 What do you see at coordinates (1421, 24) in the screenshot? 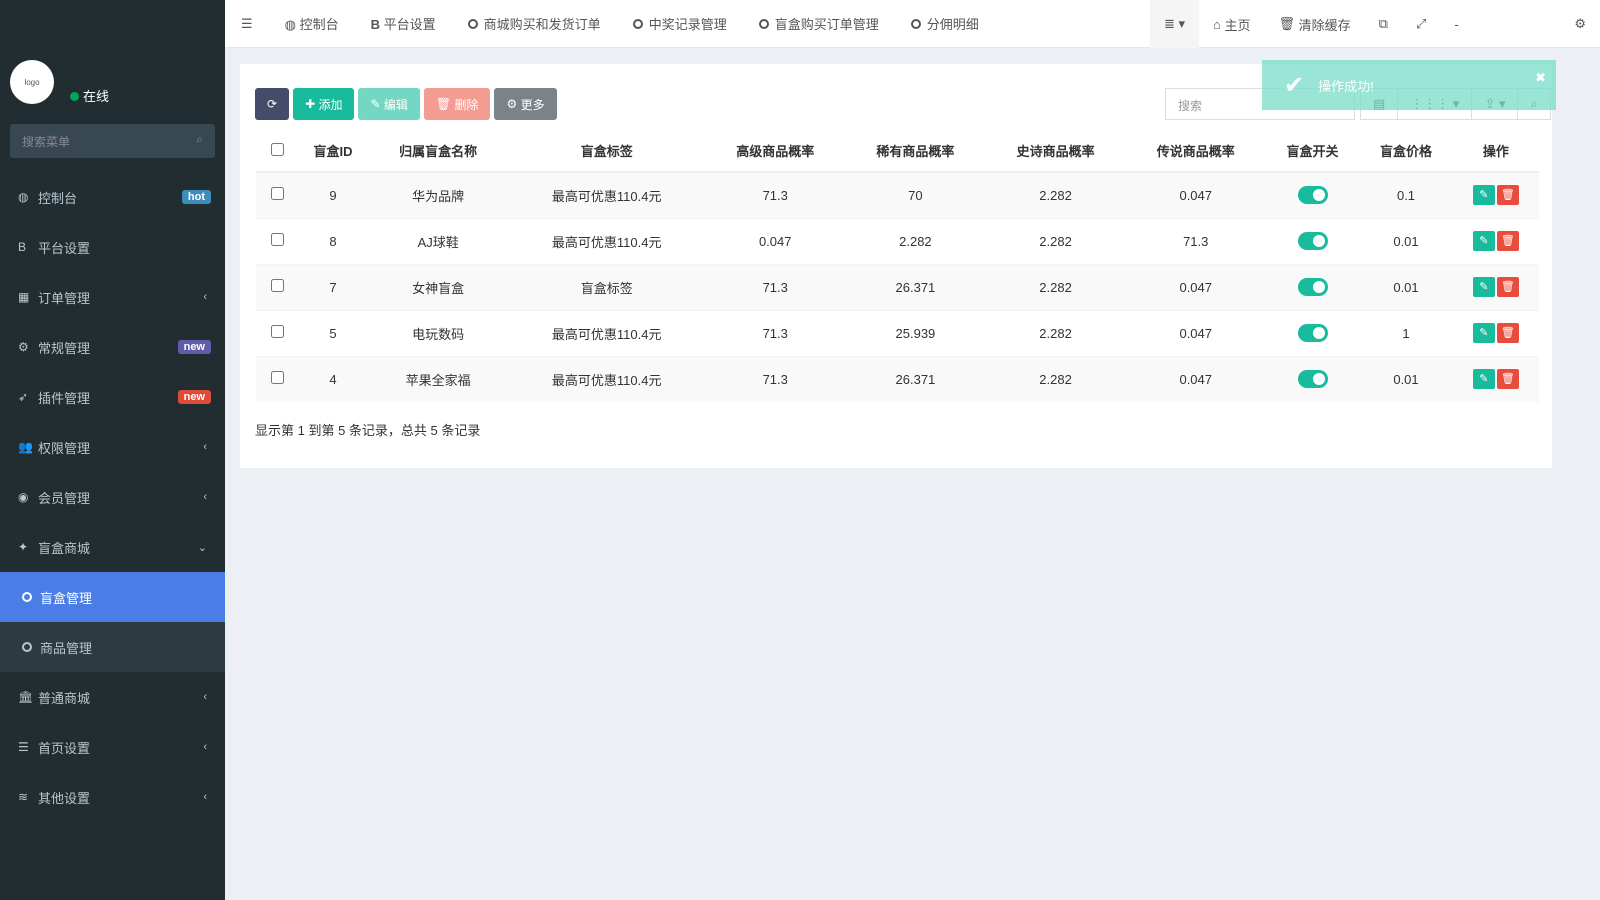
I see `fullscreen-icon: ⤢` at bounding box center [1421, 24].